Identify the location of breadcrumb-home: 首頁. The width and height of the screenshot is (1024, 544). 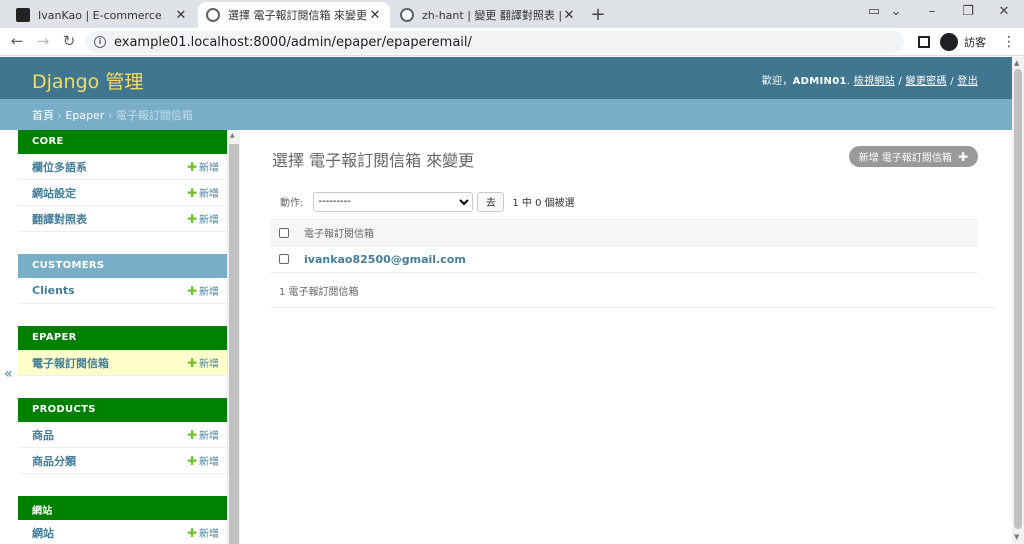
(43, 115).